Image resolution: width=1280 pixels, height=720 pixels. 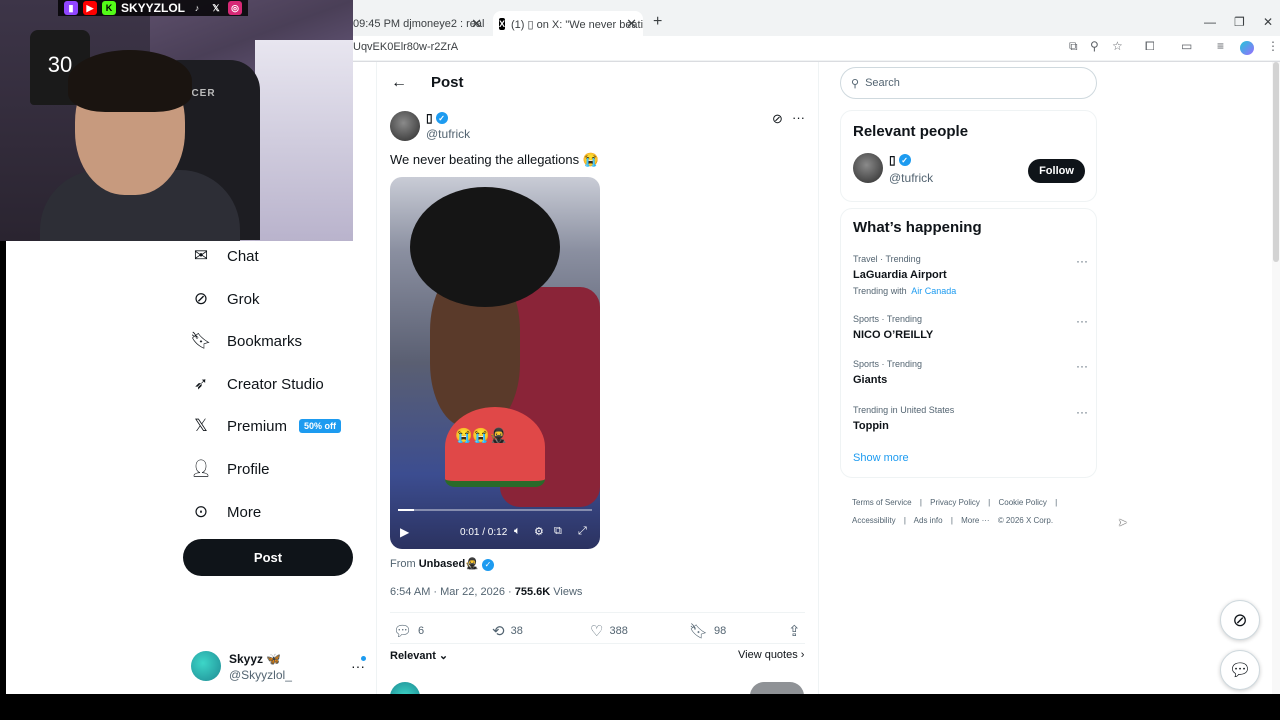 I want to click on instagram-icon: ◎, so click(x=235, y=8).